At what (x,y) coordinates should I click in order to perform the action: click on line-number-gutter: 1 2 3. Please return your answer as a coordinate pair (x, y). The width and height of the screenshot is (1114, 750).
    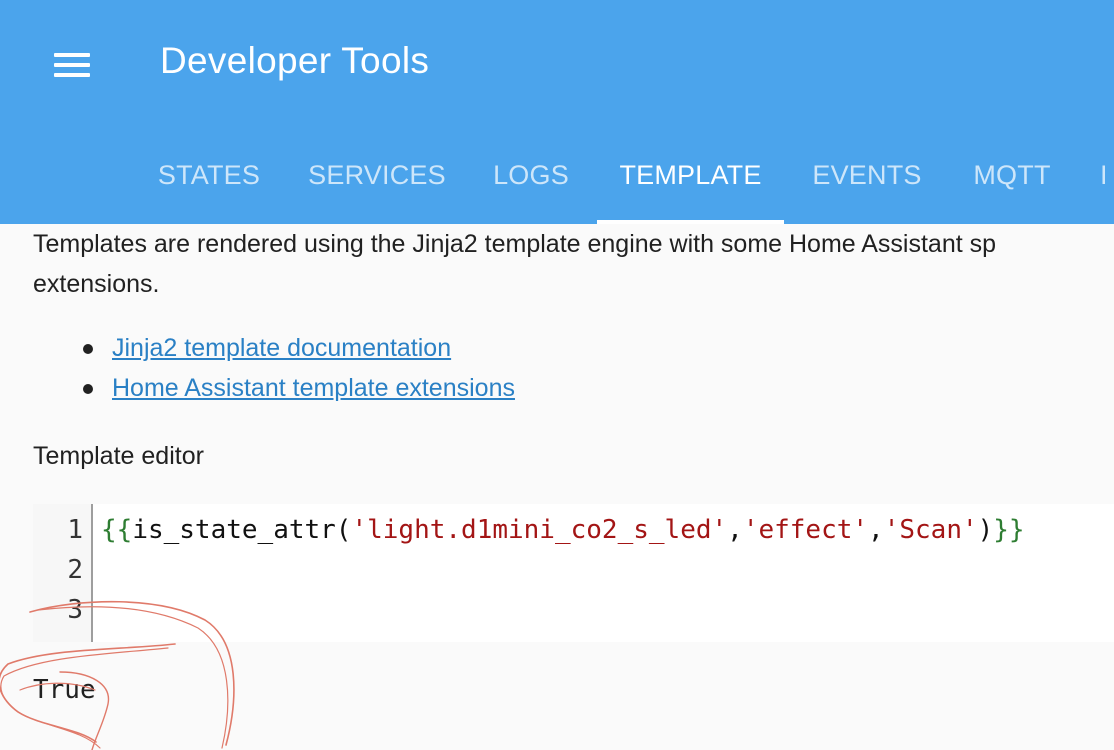
    Looking at the image, I should click on (63, 573).